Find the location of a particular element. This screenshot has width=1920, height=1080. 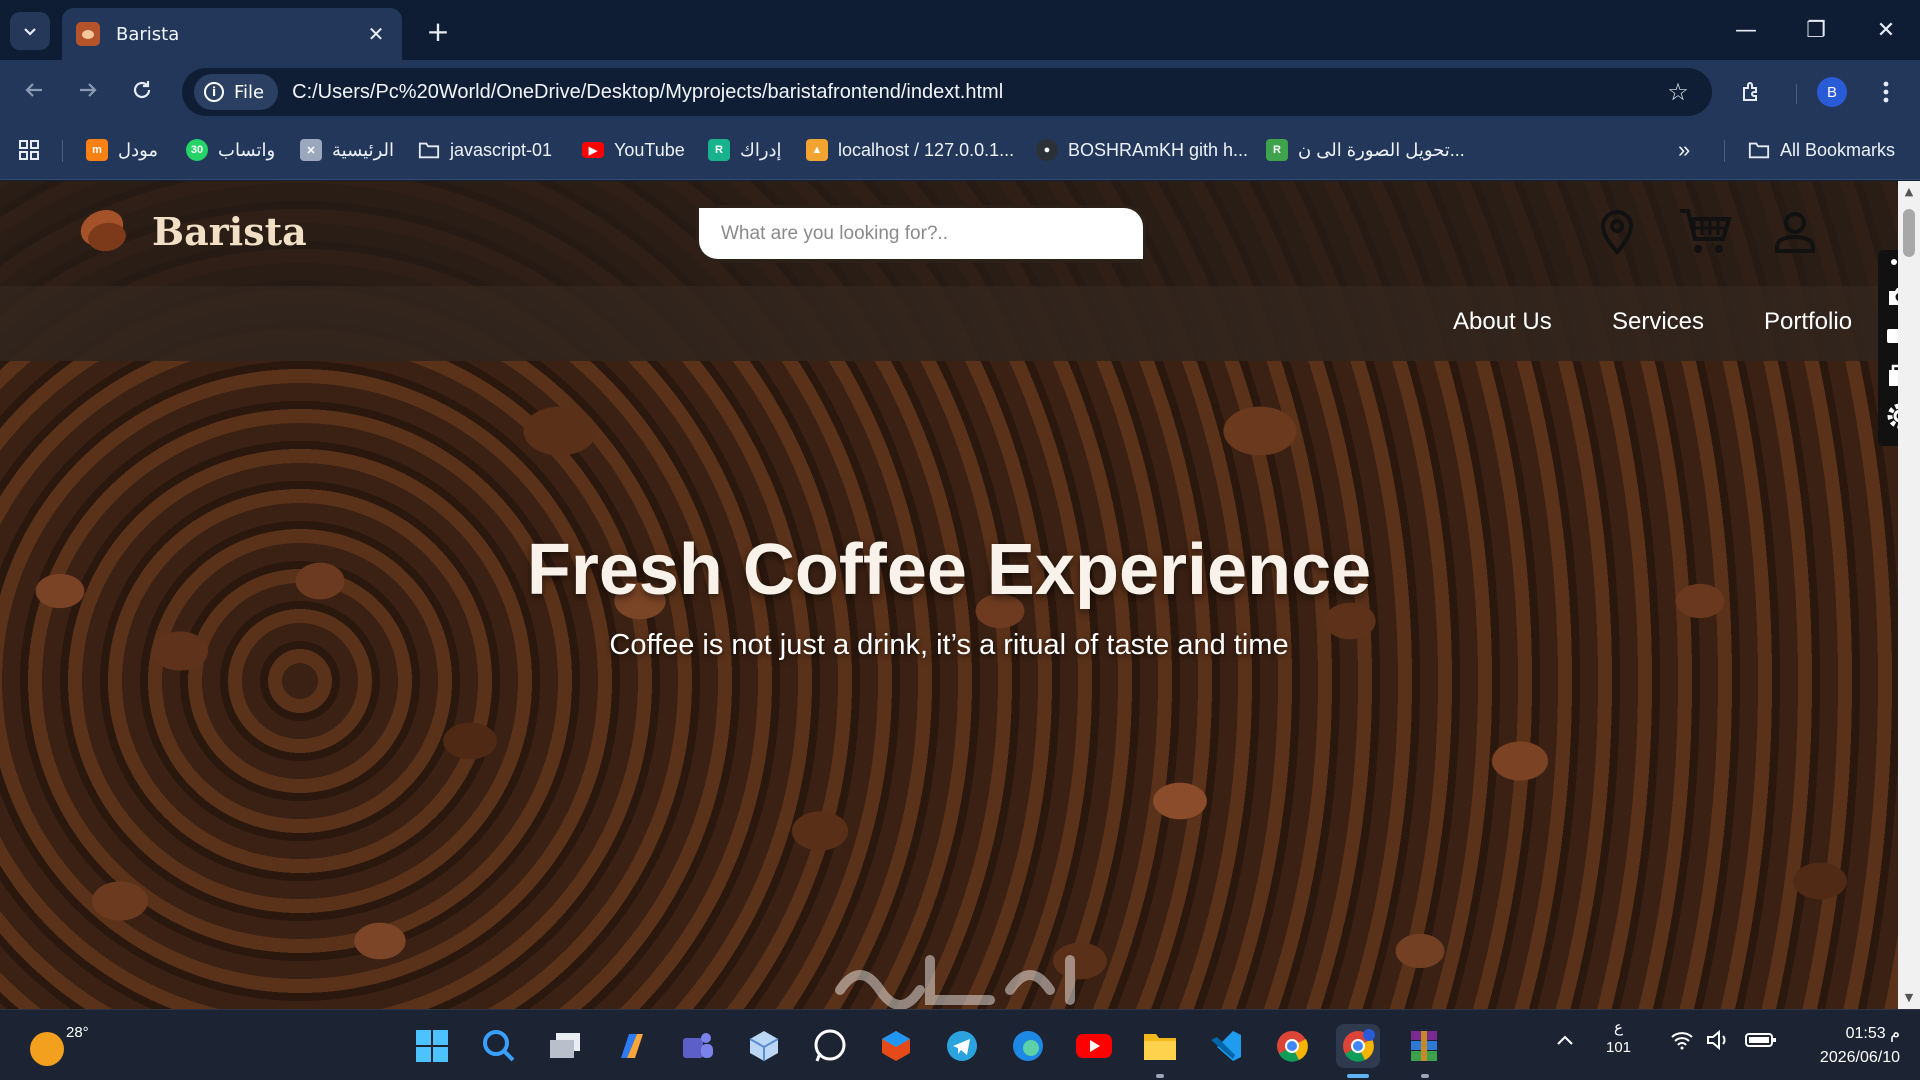

file-explorer-app is located at coordinates (1160, 1046).